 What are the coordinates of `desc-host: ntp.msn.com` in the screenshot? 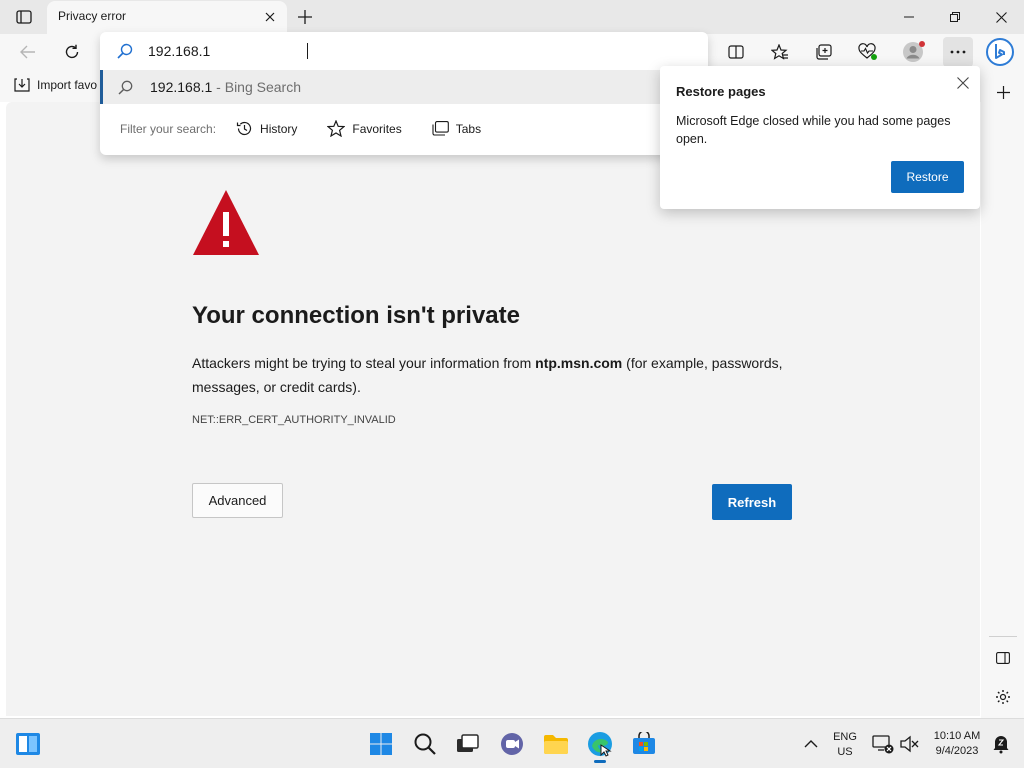 It's located at (579, 363).